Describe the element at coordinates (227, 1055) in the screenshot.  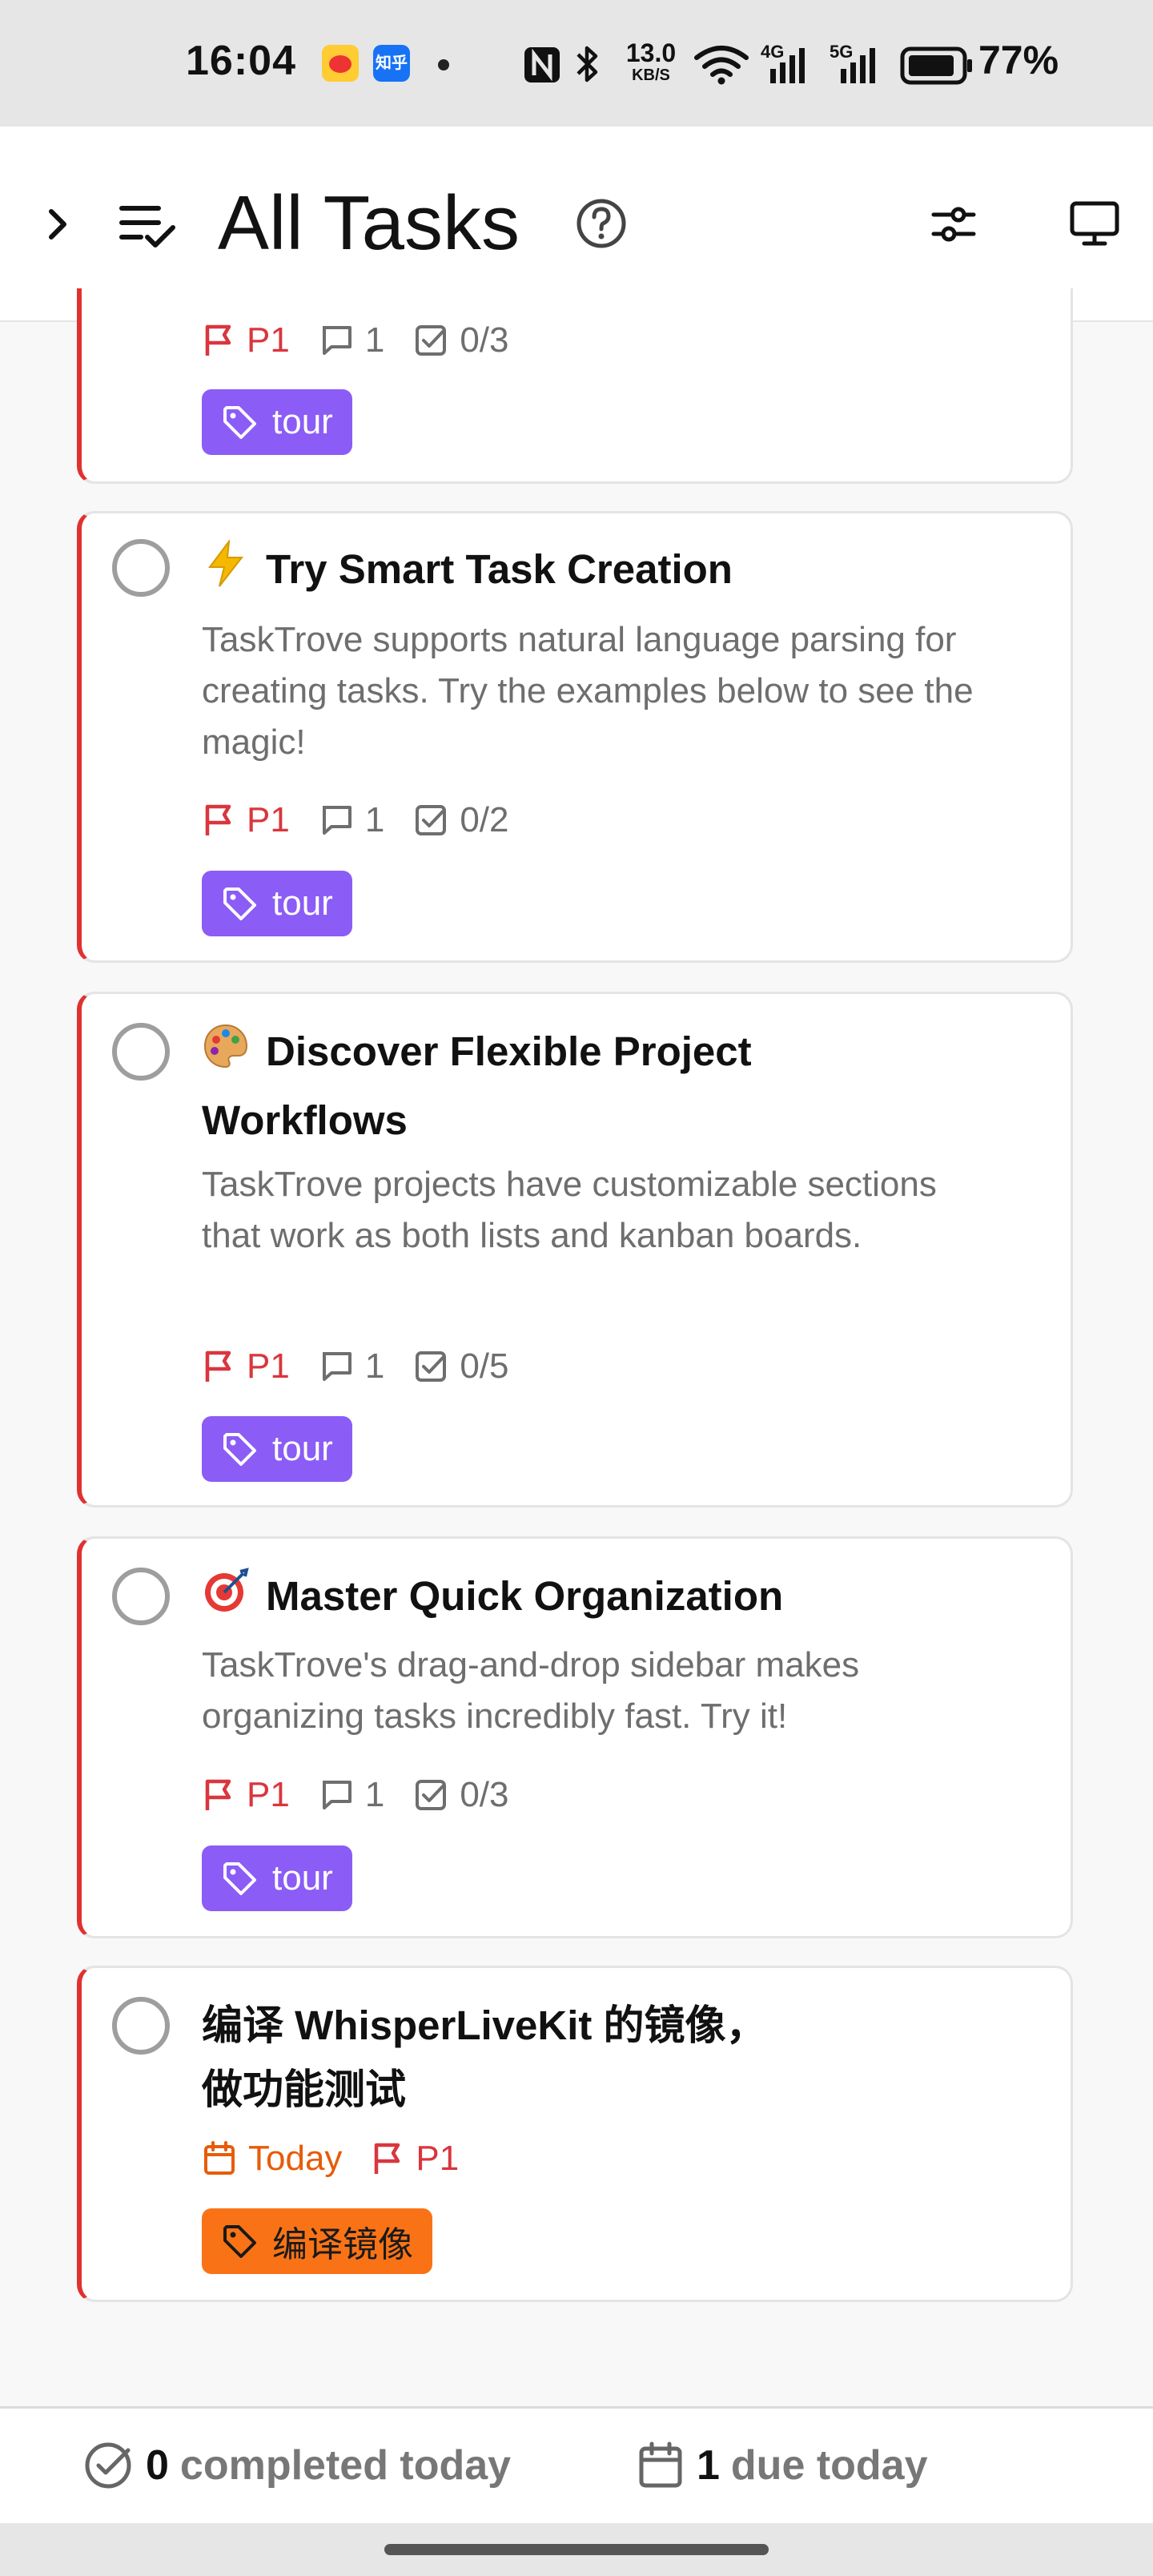
I see `palette-icon` at that location.